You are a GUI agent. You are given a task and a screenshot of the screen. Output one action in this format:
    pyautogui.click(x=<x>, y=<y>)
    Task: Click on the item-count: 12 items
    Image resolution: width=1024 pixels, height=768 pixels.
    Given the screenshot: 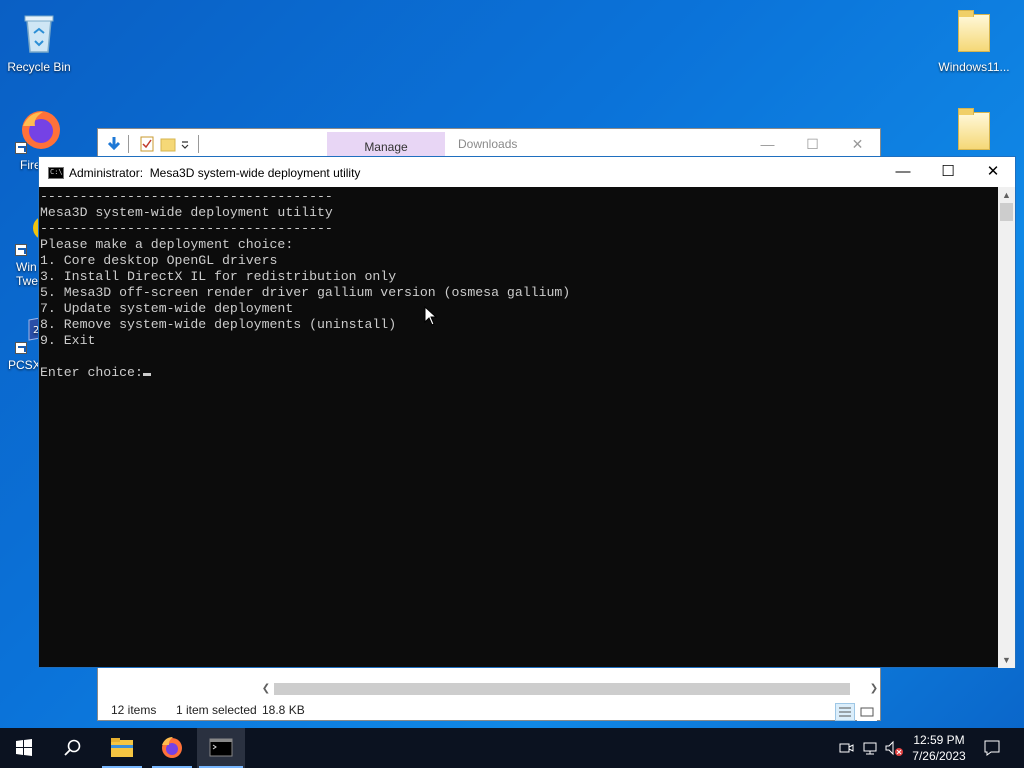 What is the action you would take?
    pyautogui.click(x=134, y=710)
    